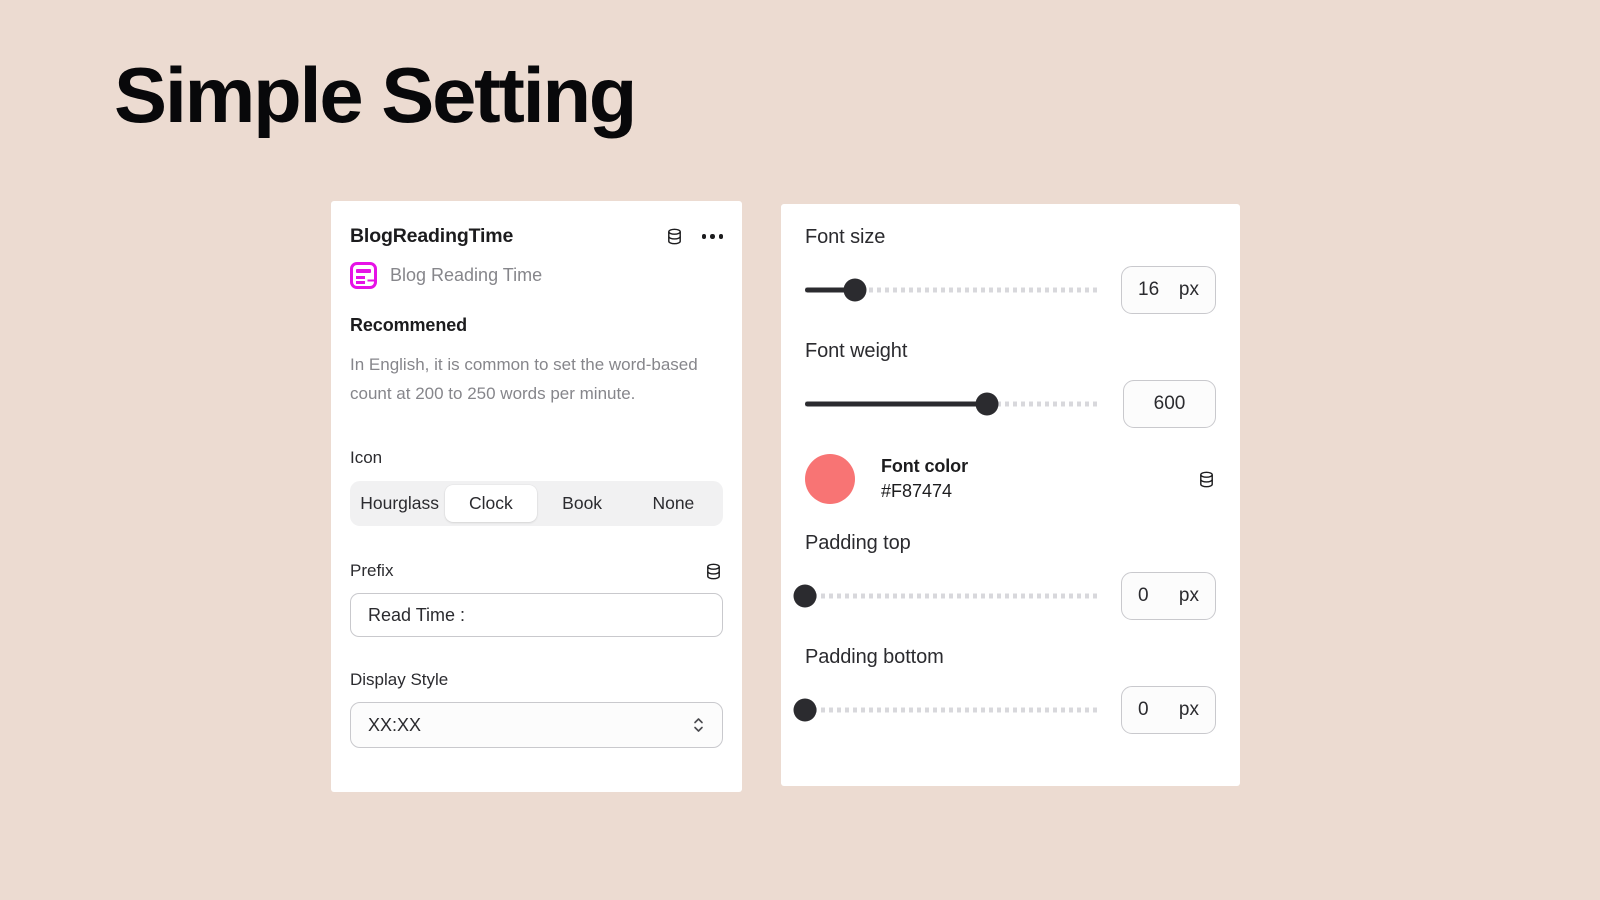  I want to click on font-size-slider, so click(951, 290).